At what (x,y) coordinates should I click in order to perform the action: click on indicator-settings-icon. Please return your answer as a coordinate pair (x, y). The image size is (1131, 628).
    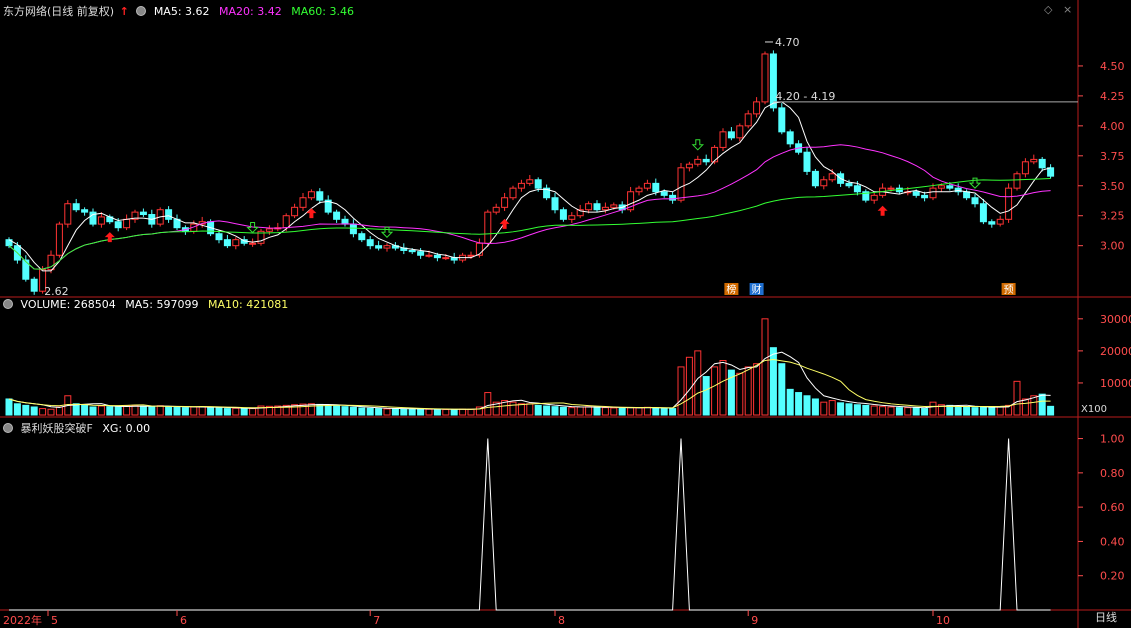
    Looking at the image, I should click on (8, 428).